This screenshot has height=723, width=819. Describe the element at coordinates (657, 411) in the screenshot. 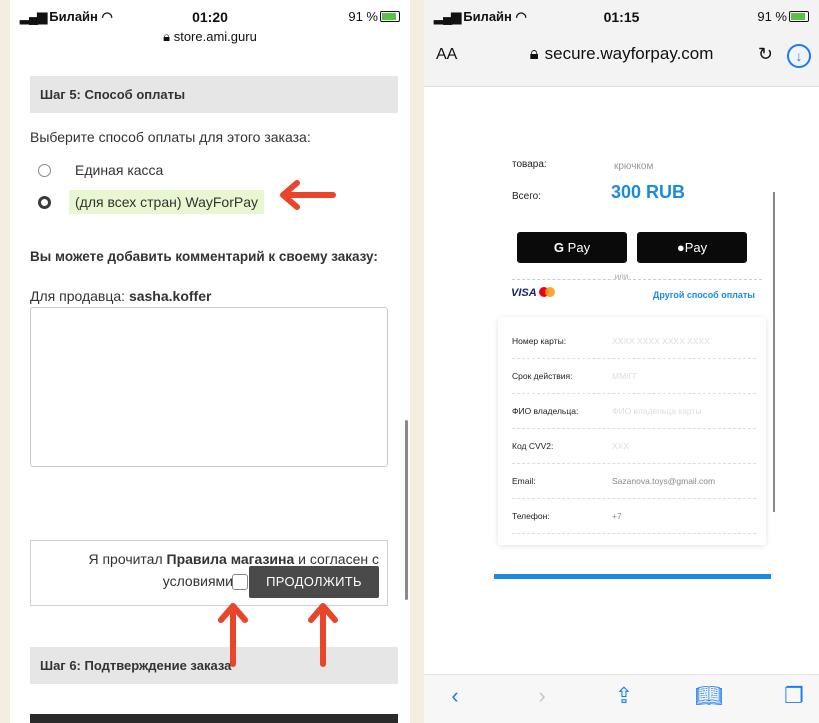

I see `field-placeholder: ФИО владельца карты` at that location.